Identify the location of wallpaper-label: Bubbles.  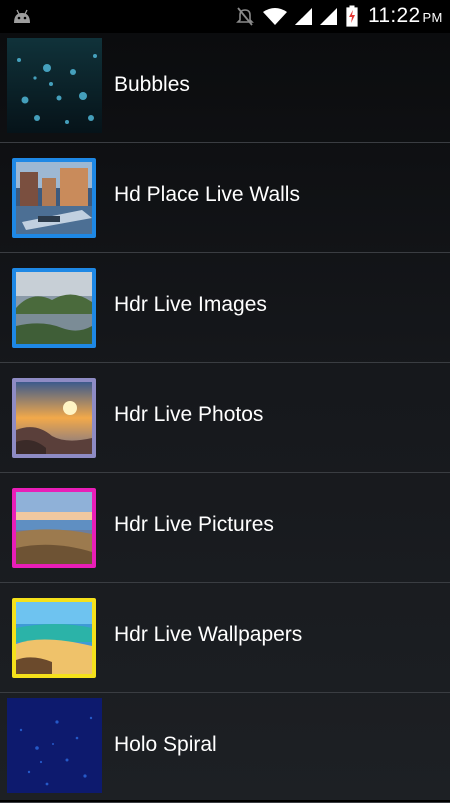
(152, 84).